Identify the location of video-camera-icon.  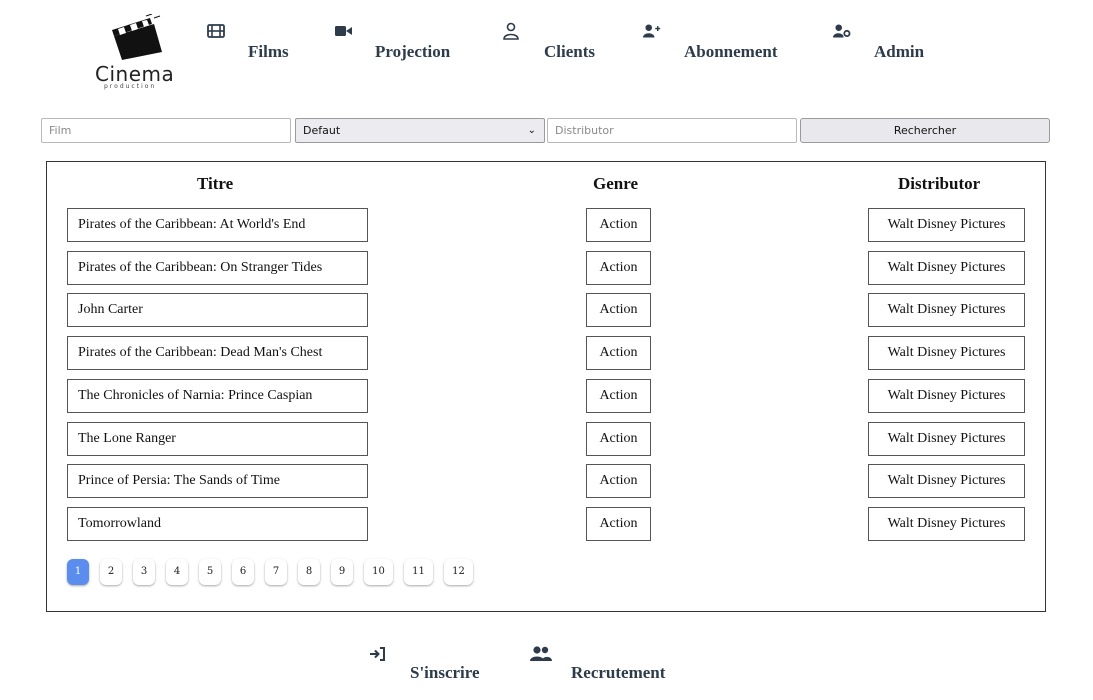
(343, 31).